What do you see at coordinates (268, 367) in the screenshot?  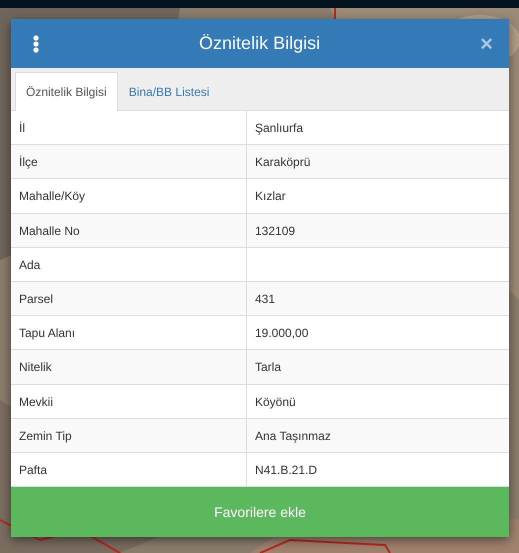 I see `field-value: Tarla` at bounding box center [268, 367].